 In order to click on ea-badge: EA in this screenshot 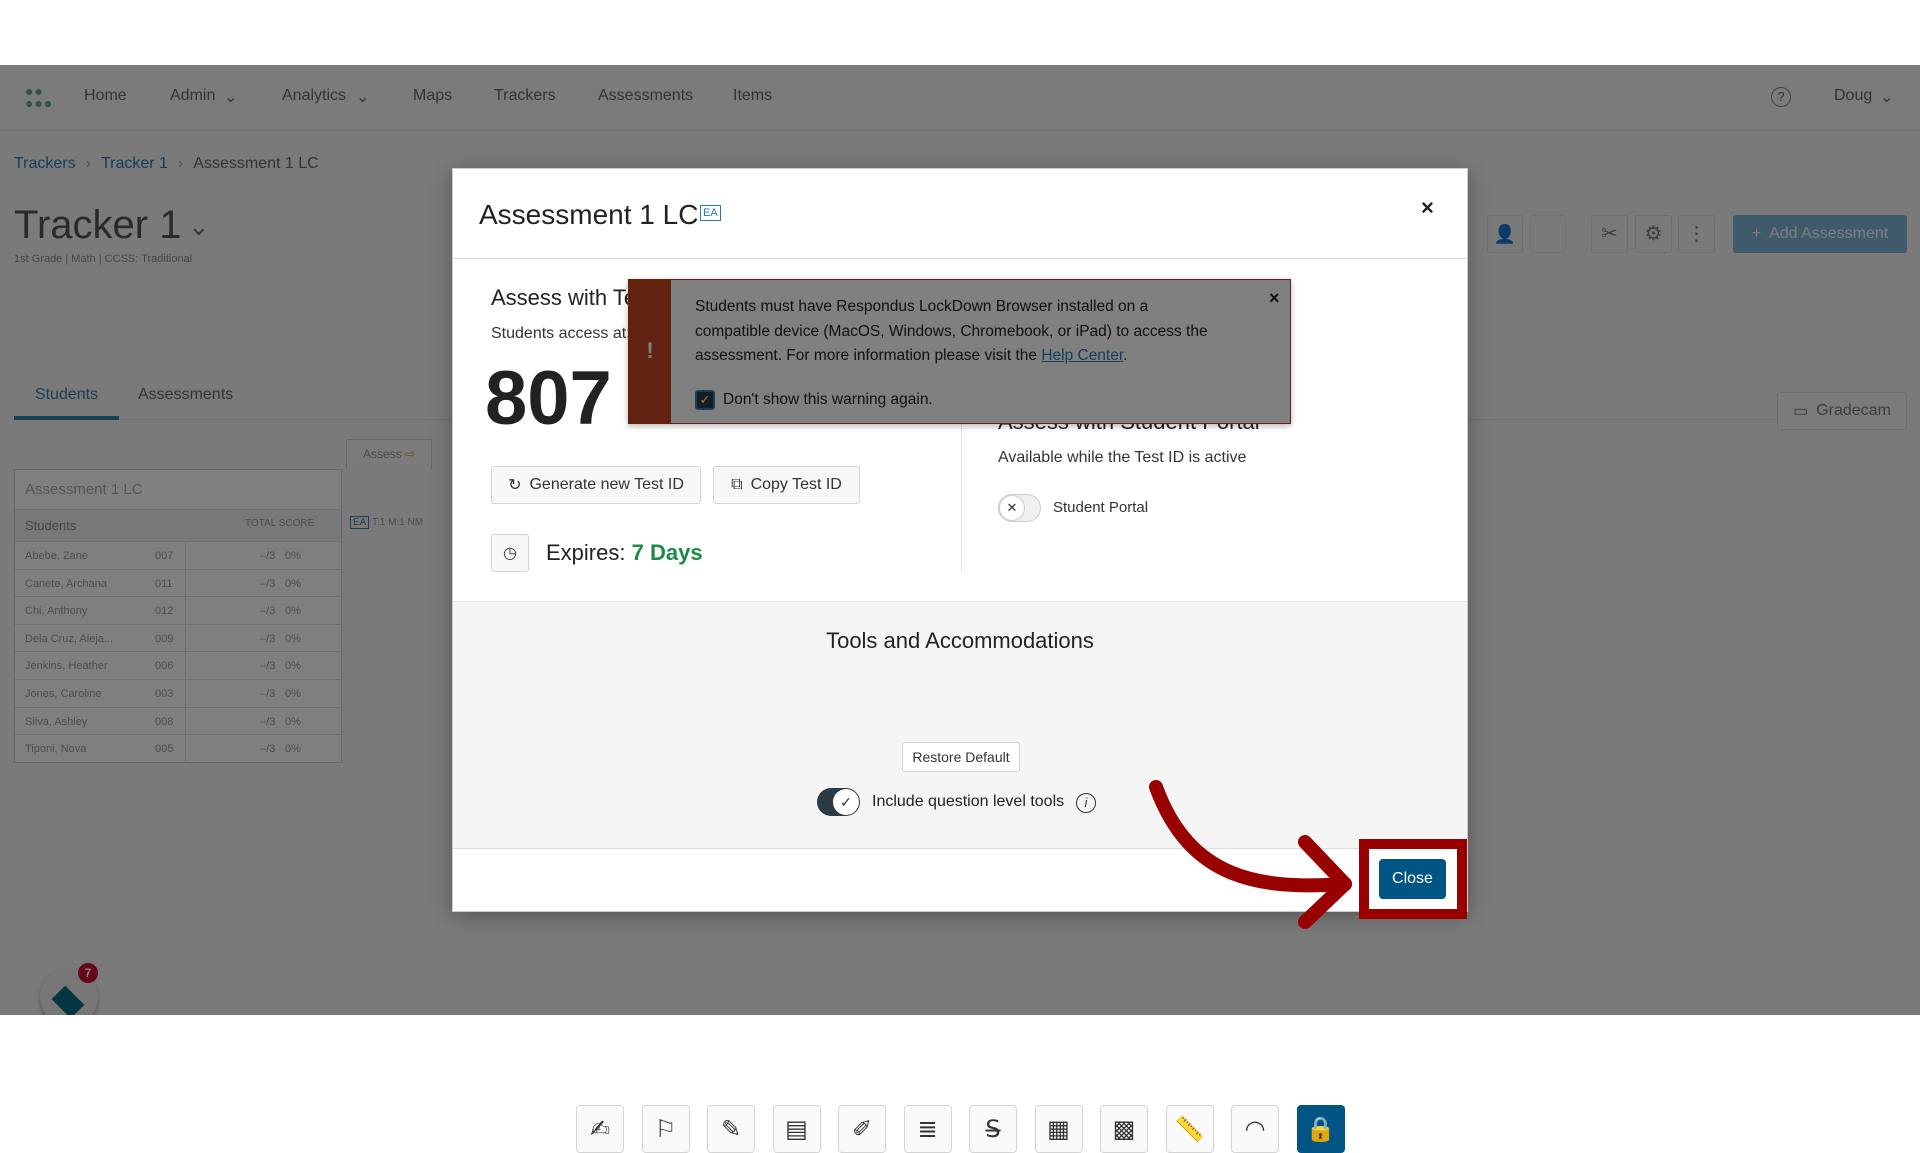, I will do `click(710, 213)`.